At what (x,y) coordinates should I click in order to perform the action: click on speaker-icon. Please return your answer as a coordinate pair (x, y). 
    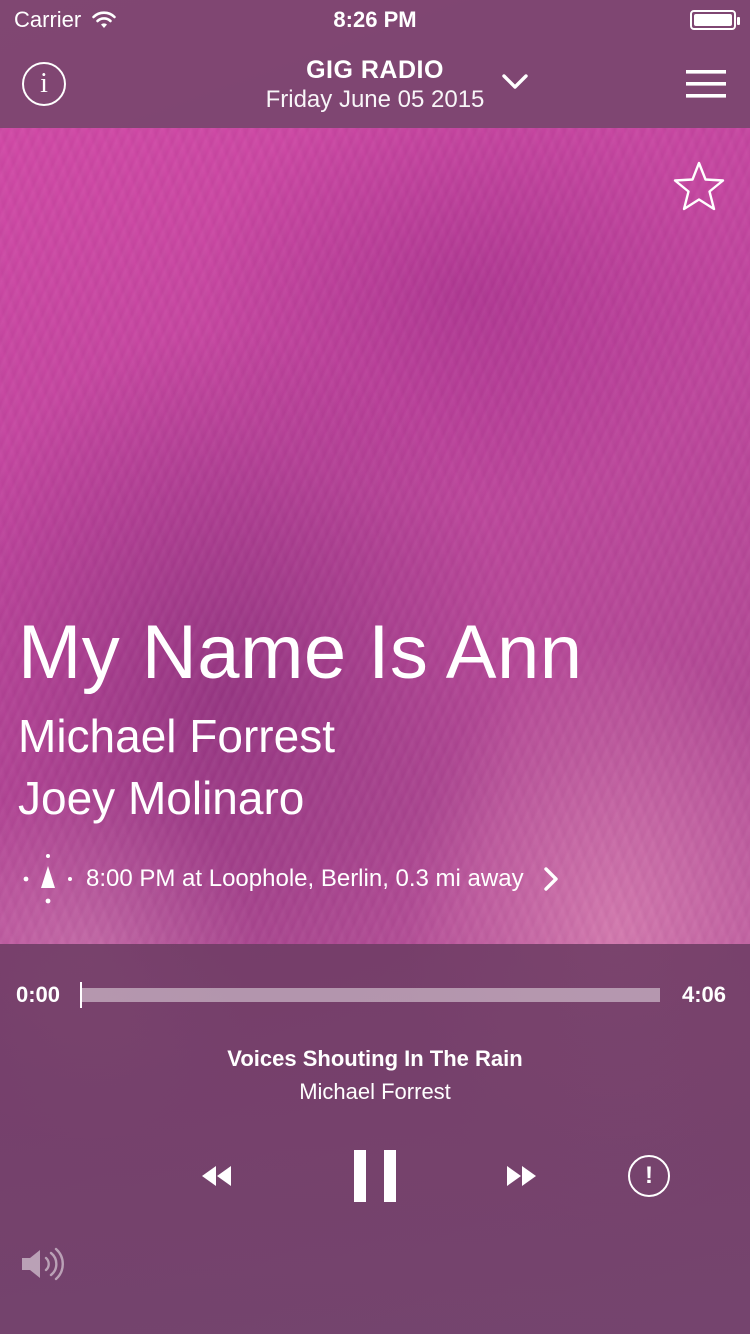
    Looking at the image, I should click on (42, 1264).